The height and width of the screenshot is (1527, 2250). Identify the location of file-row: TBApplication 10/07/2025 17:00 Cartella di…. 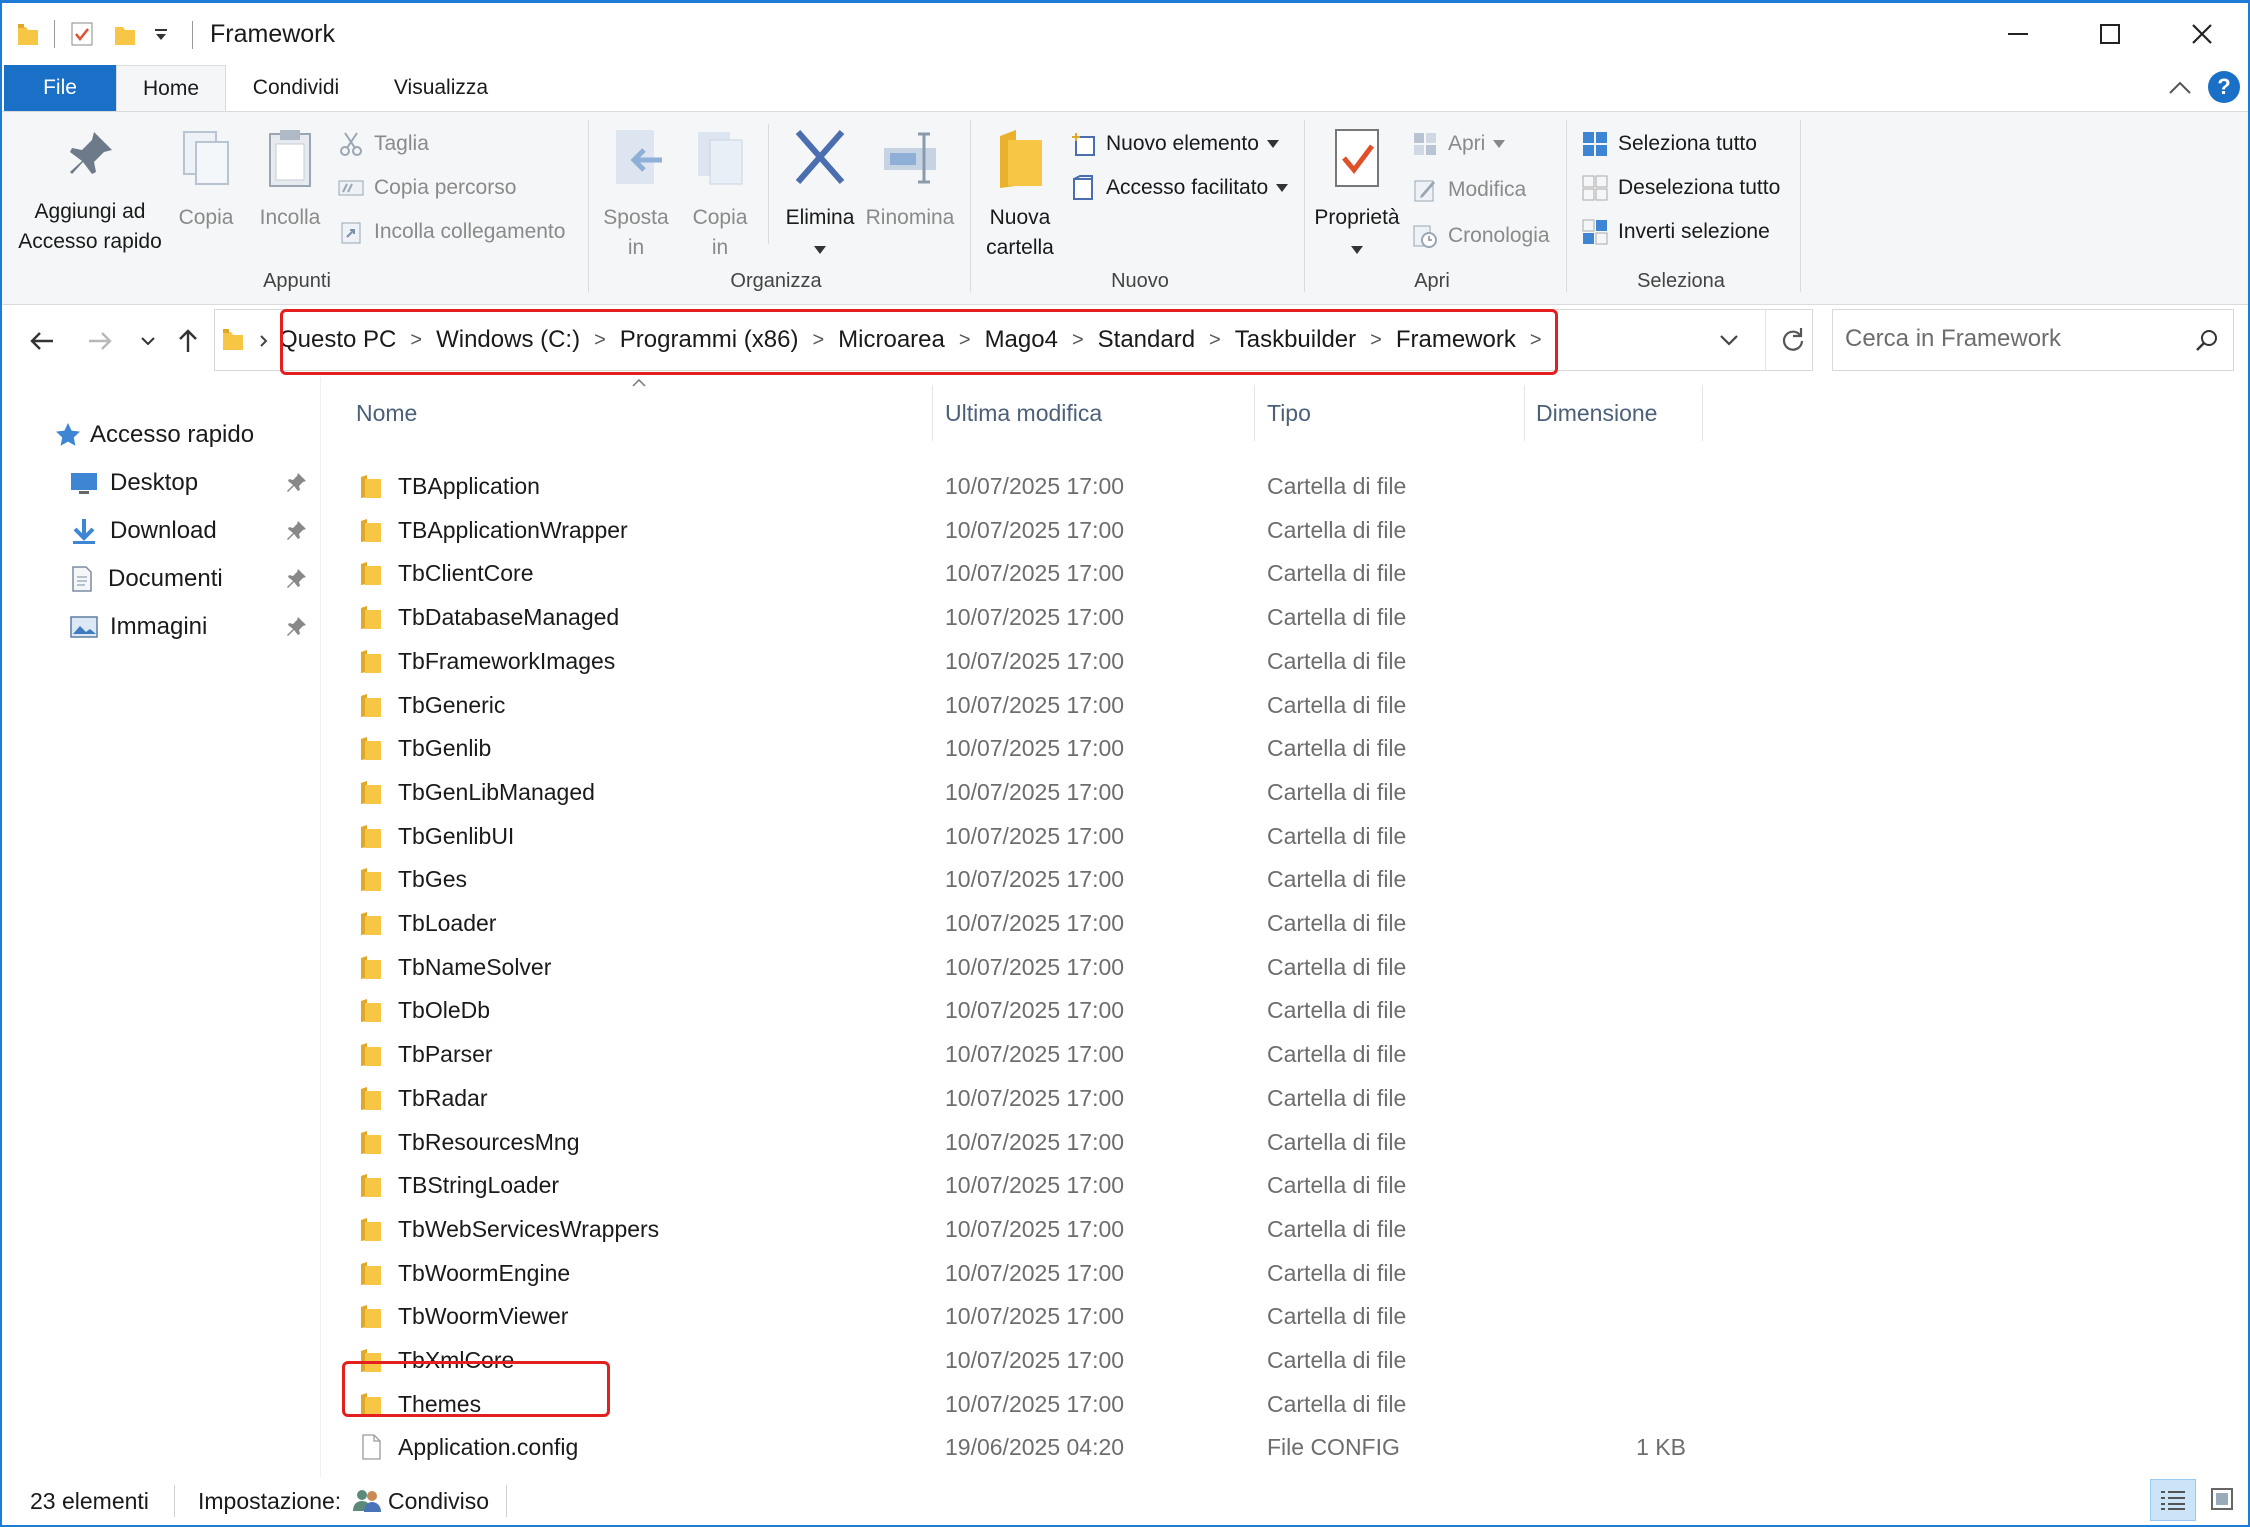
(1022, 486).